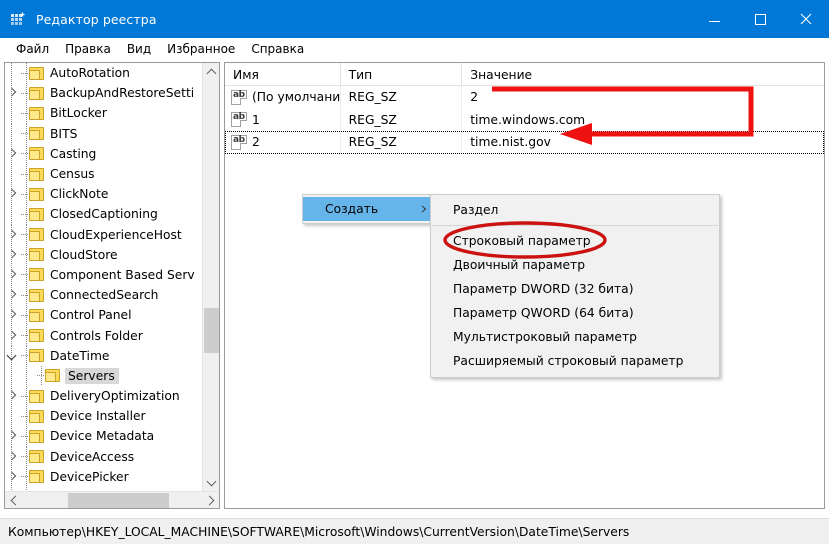  I want to click on tree-node: ClickNote, so click(104, 194).